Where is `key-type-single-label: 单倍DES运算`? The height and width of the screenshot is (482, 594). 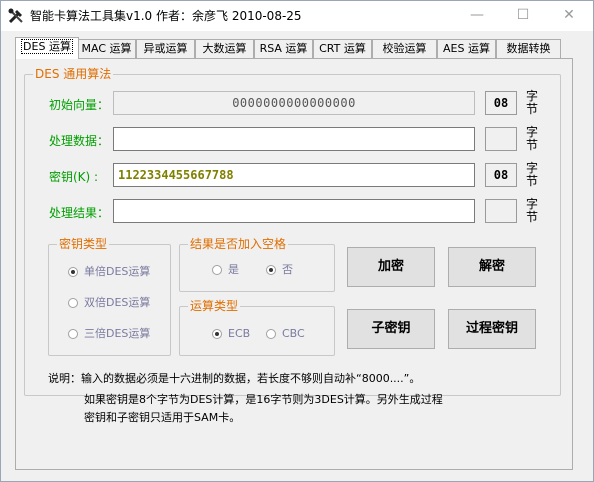 key-type-single-label: 单倍DES运算 is located at coordinates (117, 271).